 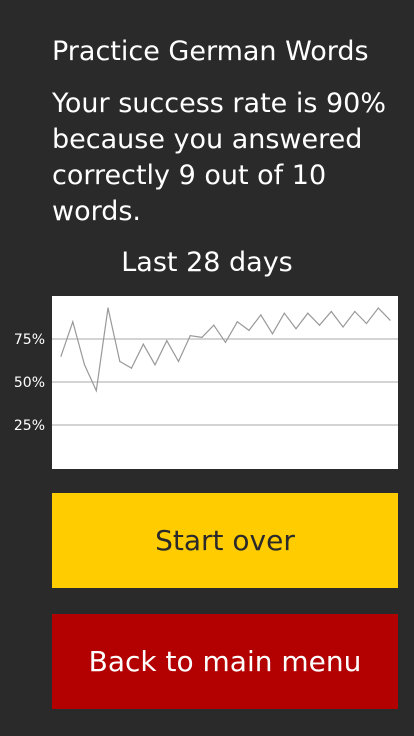 What do you see at coordinates (29, 340) in the screenshot?
I see `y-tick-label: 75%` at bounding box center [29, 340].